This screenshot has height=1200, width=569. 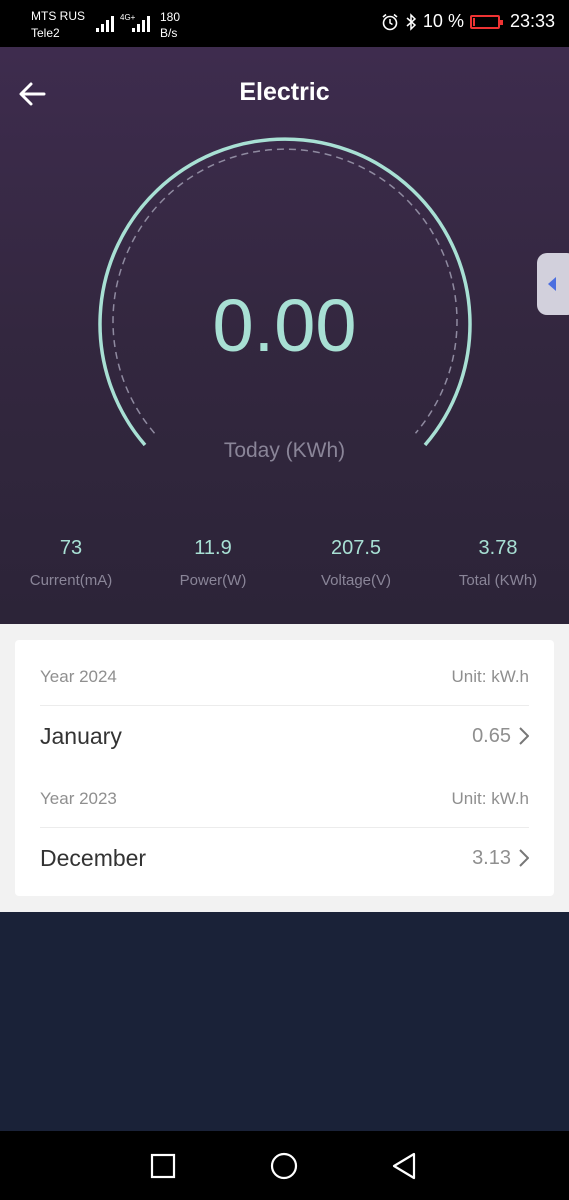 I want to click on chevron-left-icon, so click(x=552, y=284).